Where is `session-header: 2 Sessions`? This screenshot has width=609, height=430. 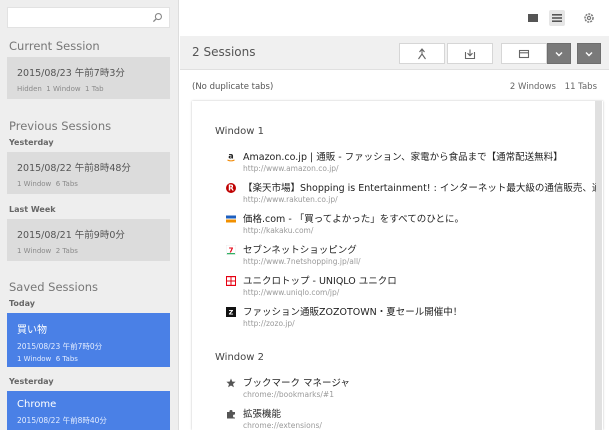 session-header: 2 Sessions is located at coordinates (394, 53).